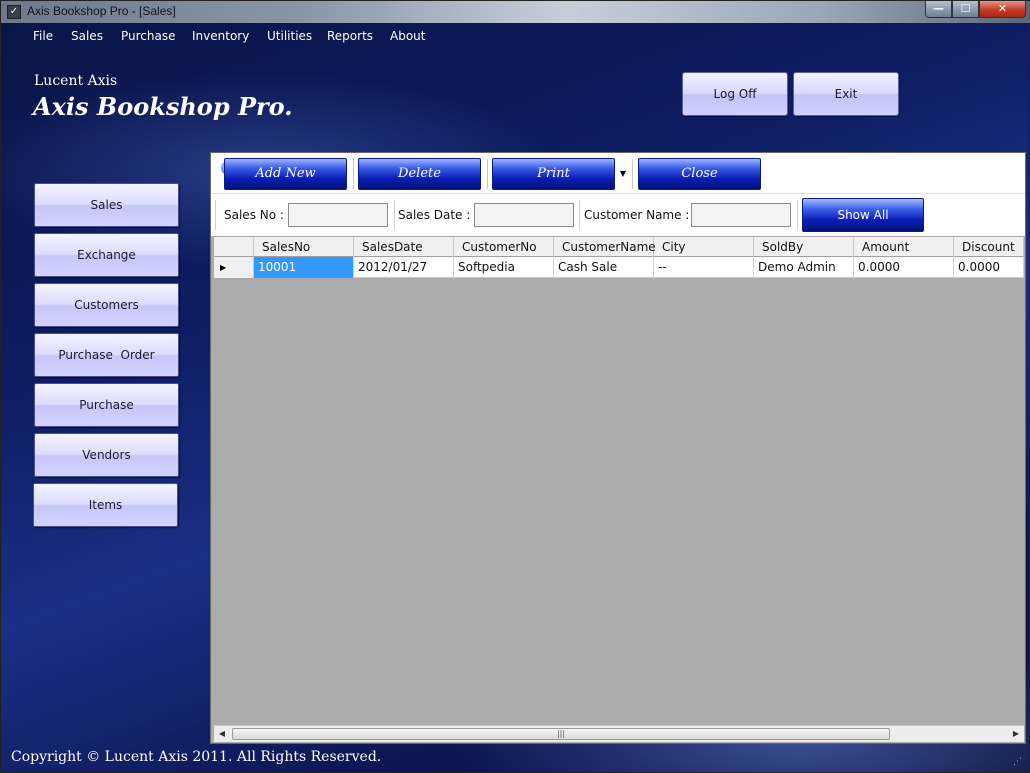 The width and height of the screenshot is (1030, 773). I want to click on sidebar-item-items: Items, so click(105, 505).